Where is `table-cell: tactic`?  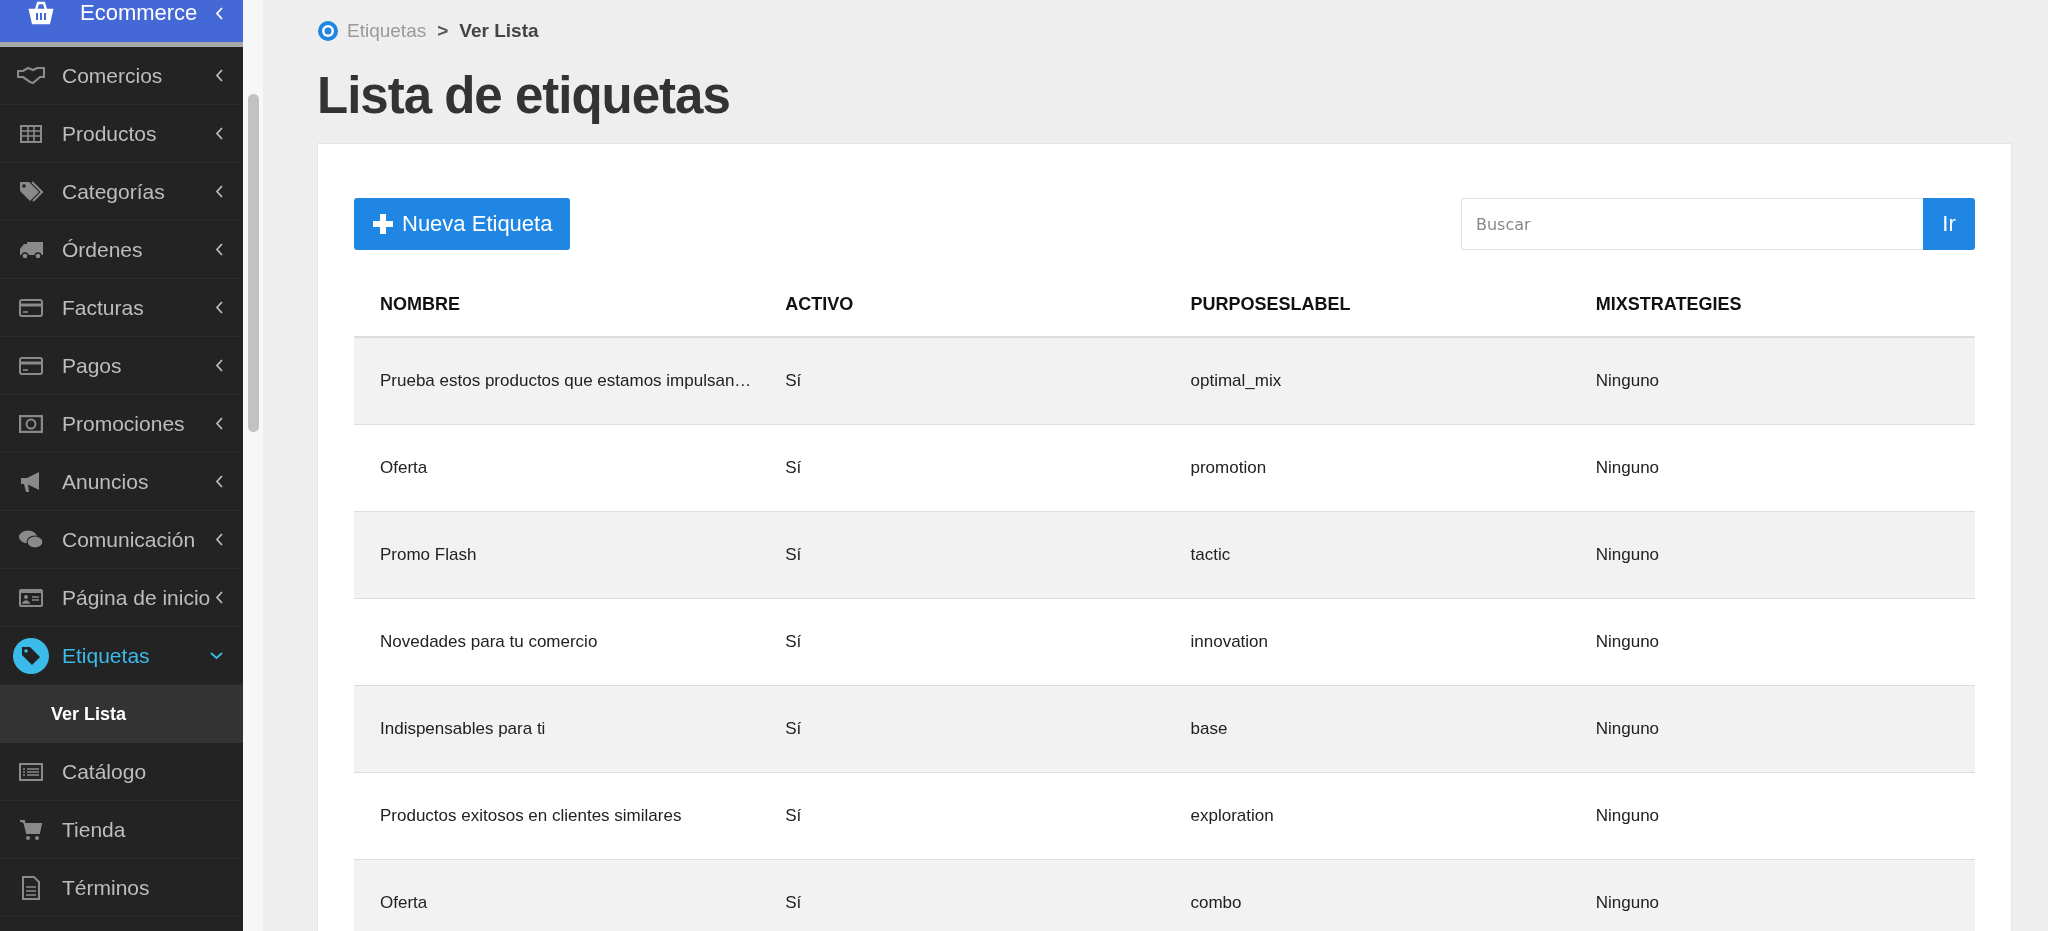 table-cell: tactic is located at coordinates (1367, 555).